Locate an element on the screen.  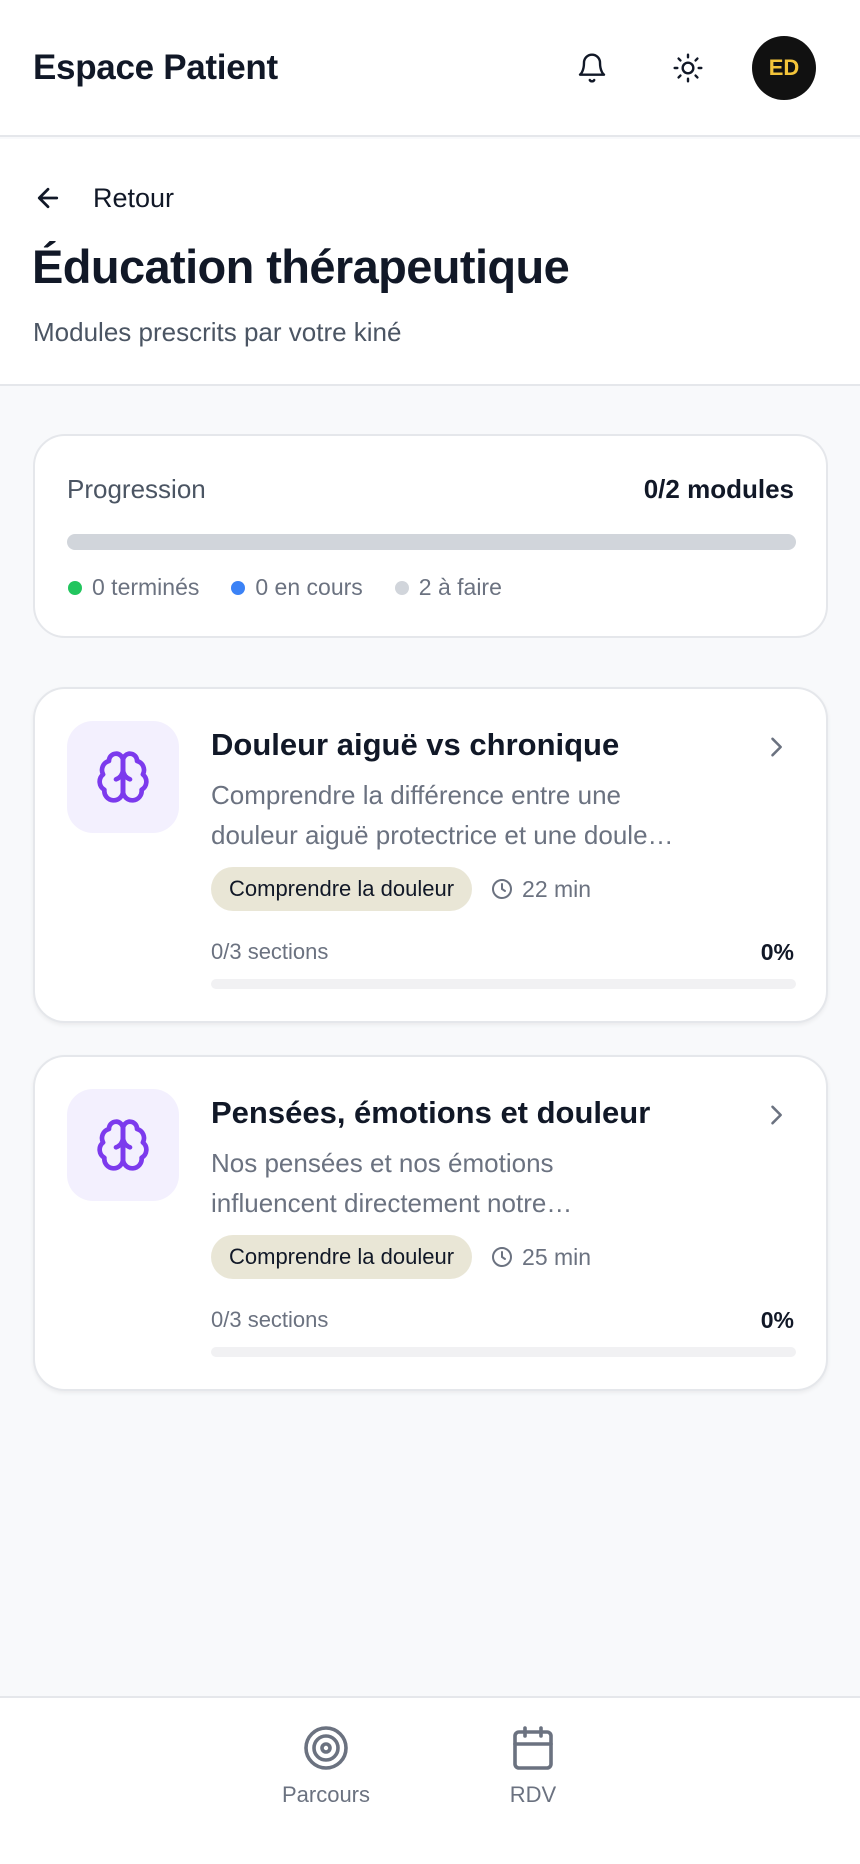
module-description-line: Nos pensées et nos émotions is located at coordinates (382, 1163).